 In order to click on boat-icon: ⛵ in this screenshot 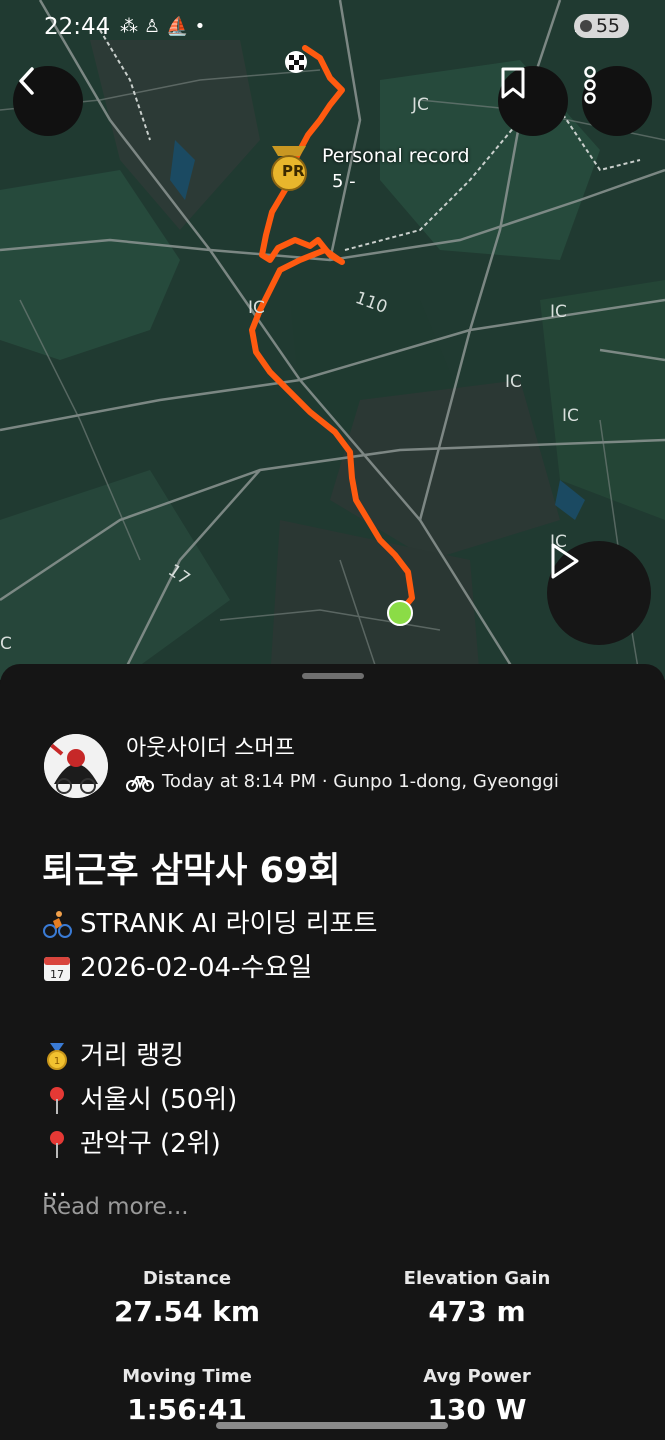, I will do `click(180, 26)`.